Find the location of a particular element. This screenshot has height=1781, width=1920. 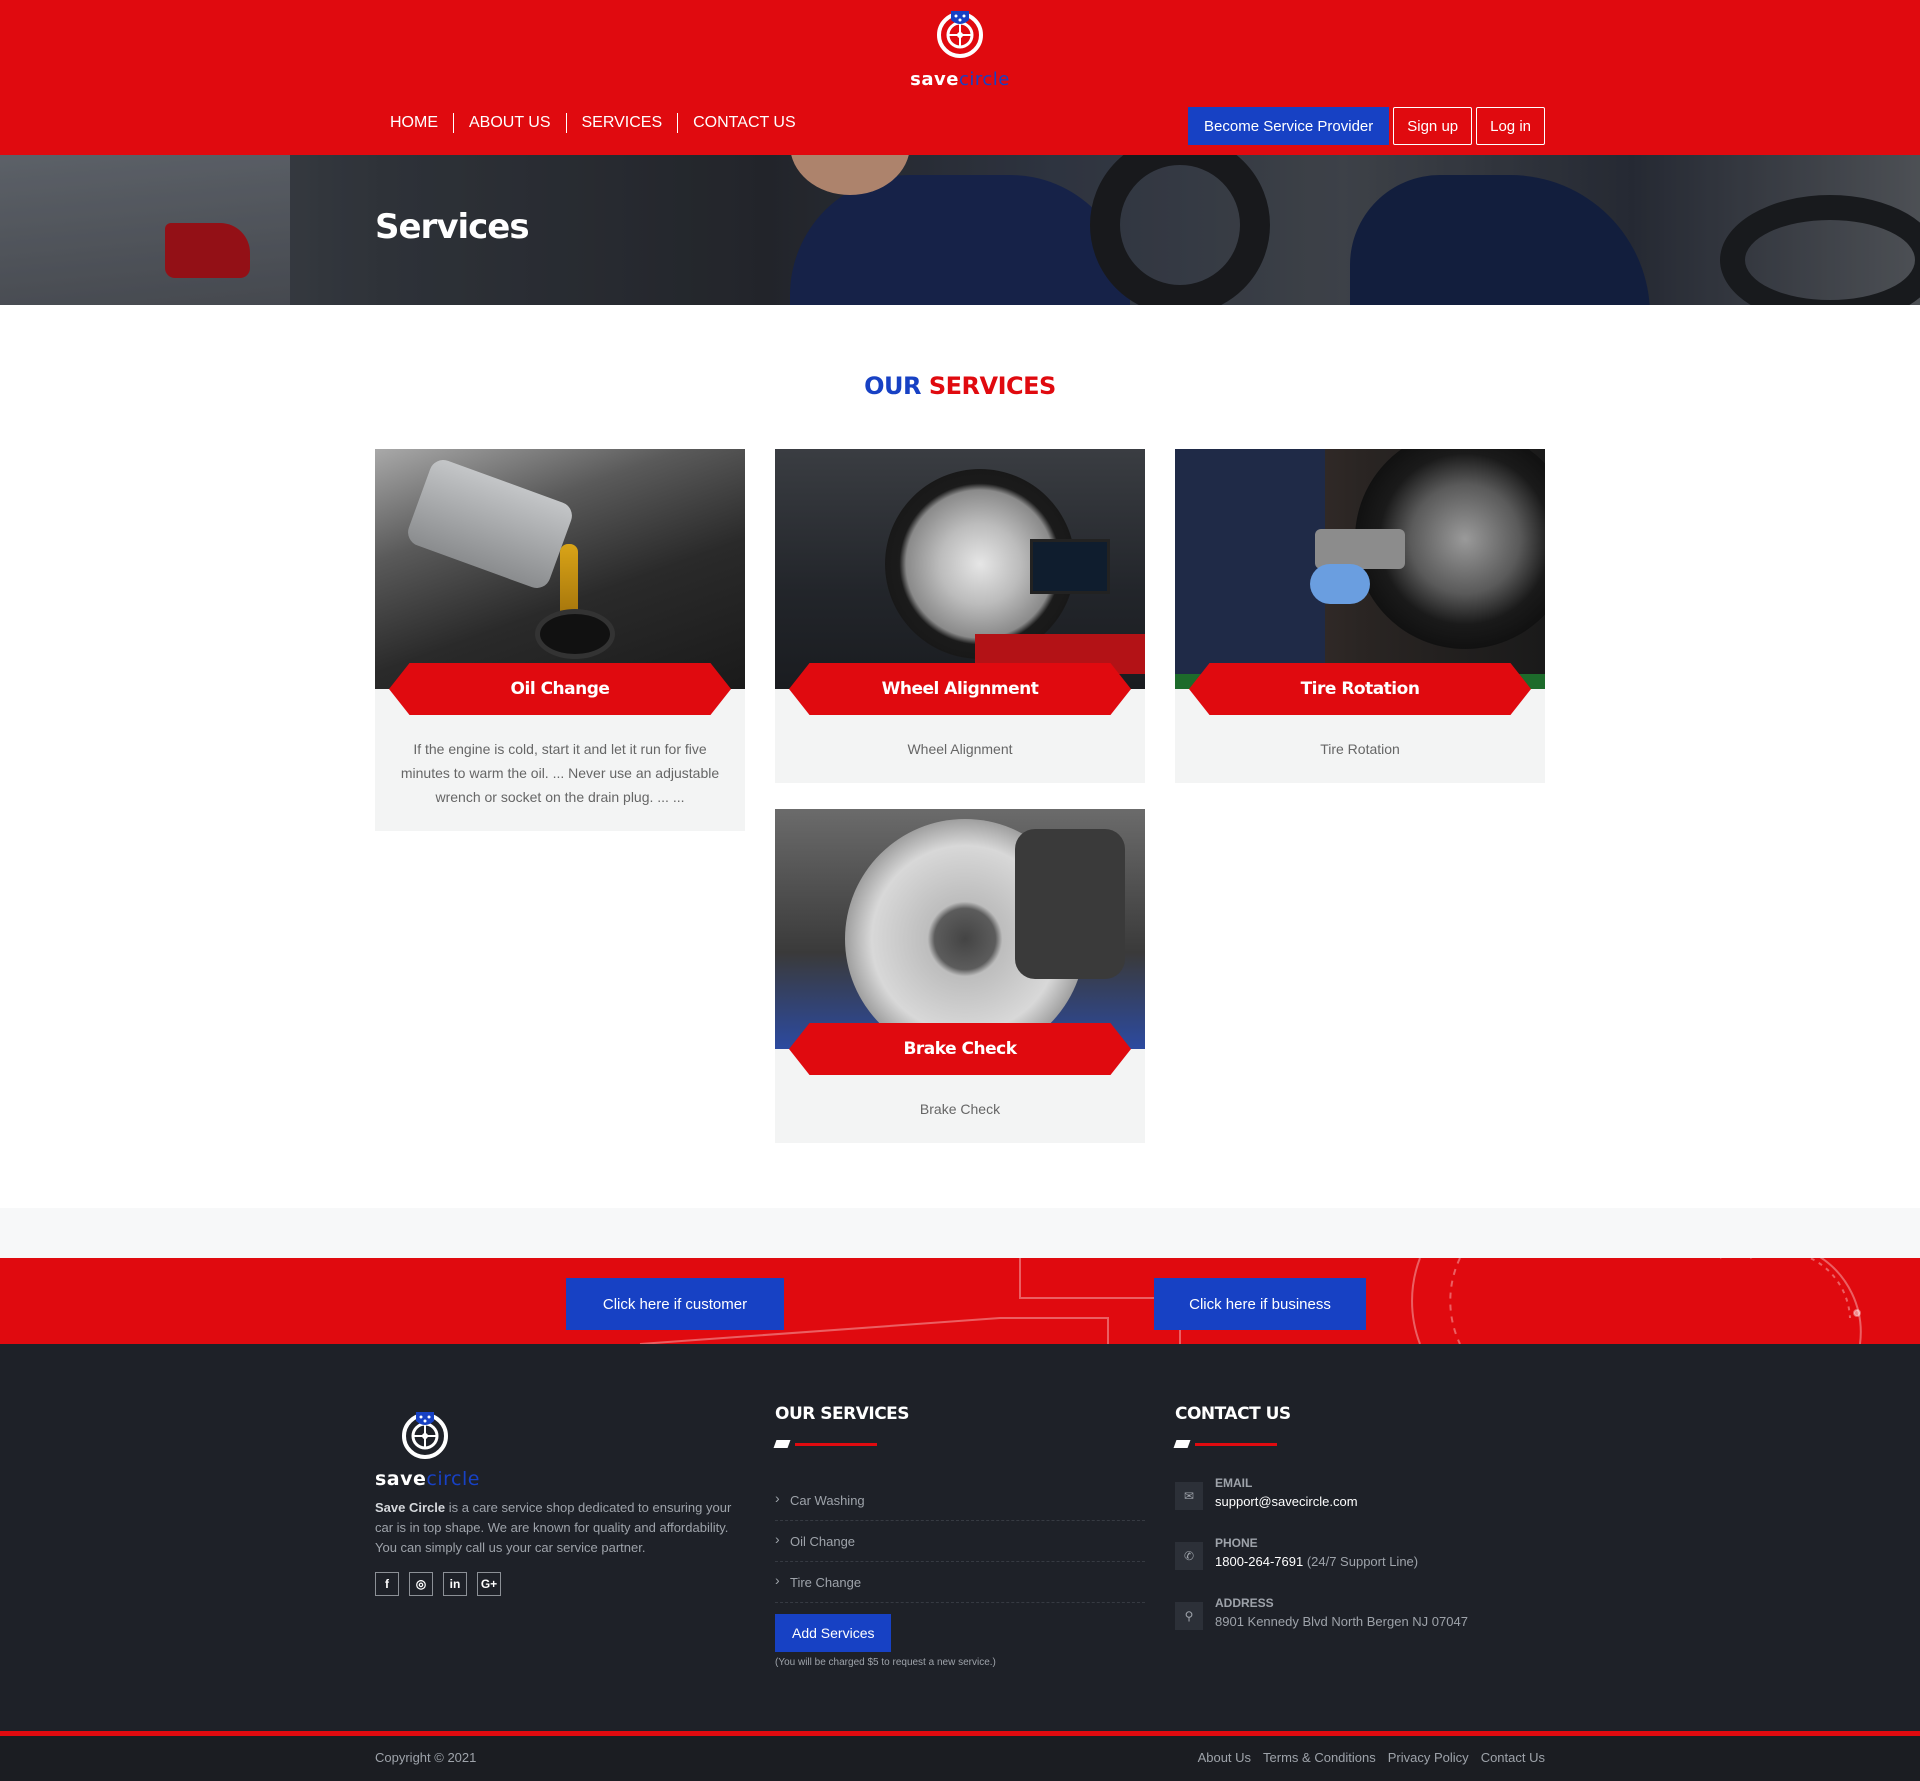

signup-button: Sign up is located at coordinates (1433, 126).